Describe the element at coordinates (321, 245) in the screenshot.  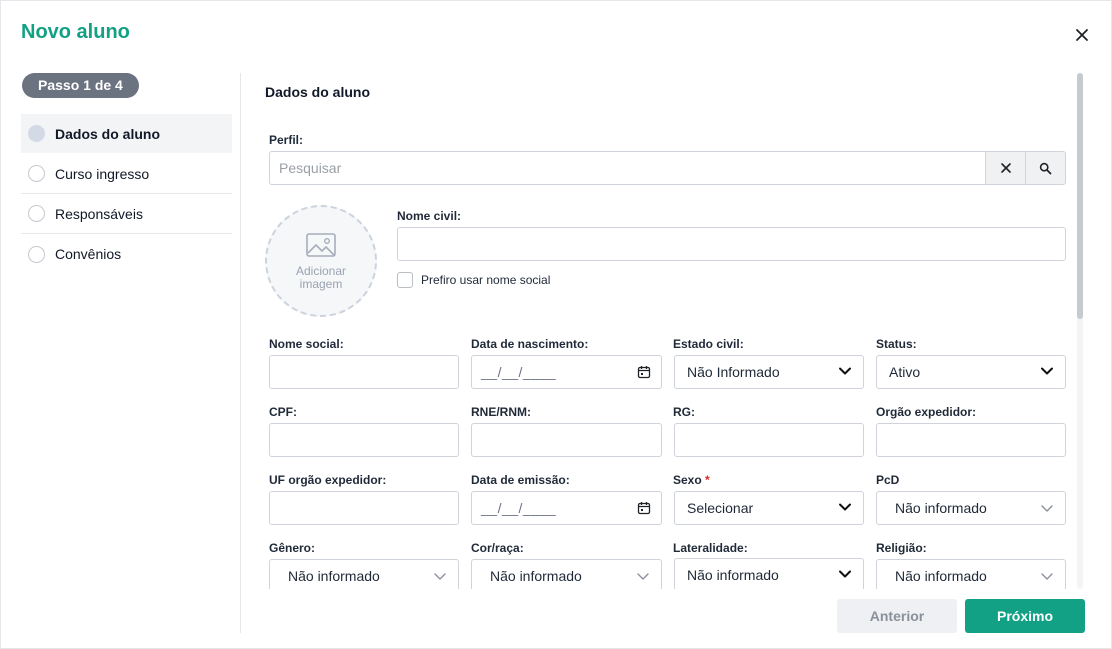
I see `image-icon` at that location.